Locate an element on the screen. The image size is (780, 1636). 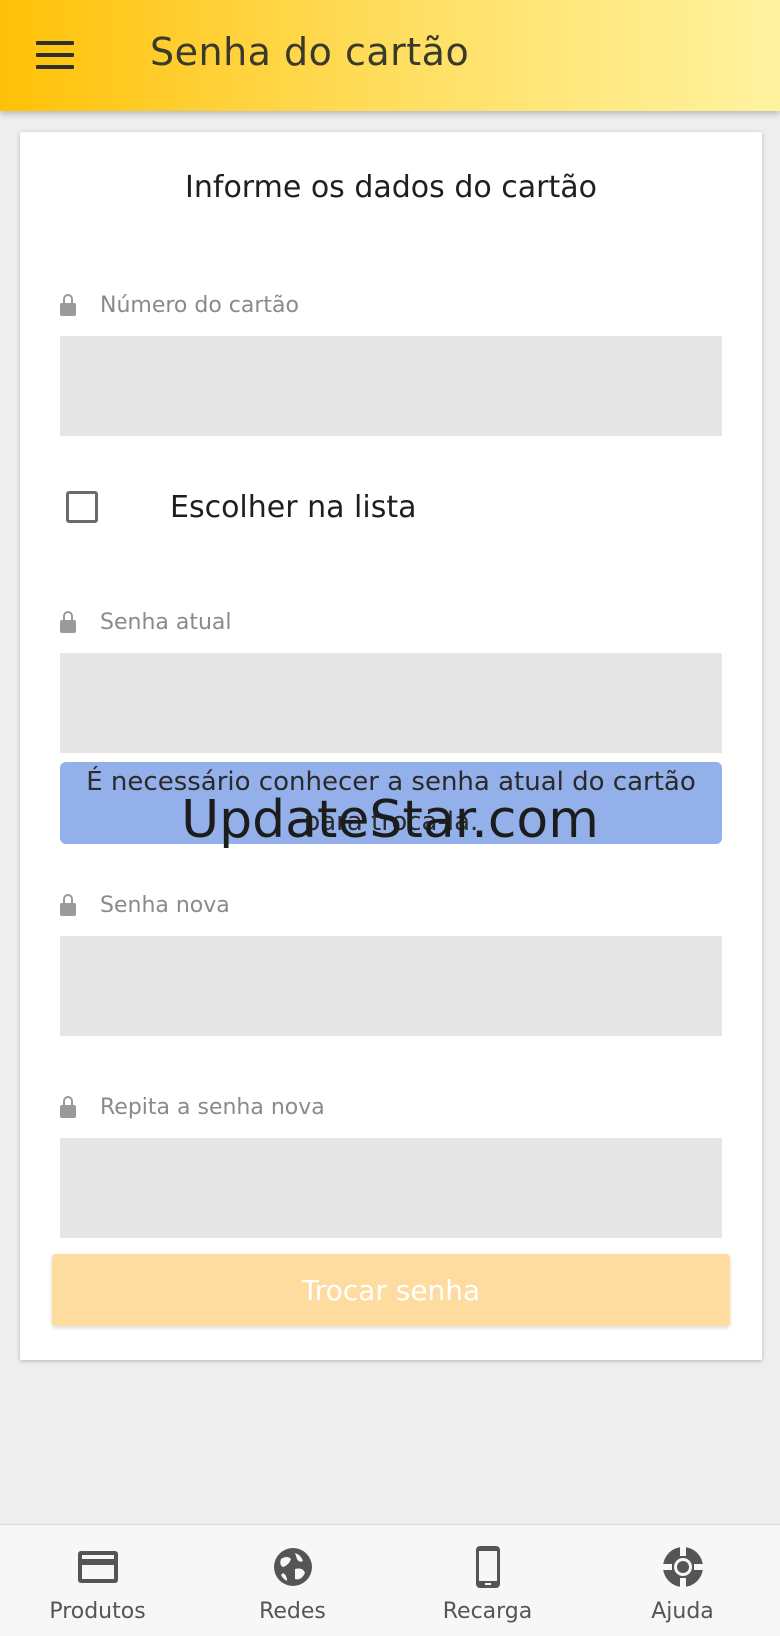
choose-from-list-checkbox is located at coordinates (82, 507).